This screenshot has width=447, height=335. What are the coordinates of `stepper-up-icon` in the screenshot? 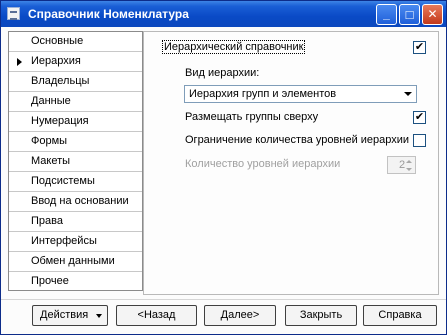 It's located at (409, 161).